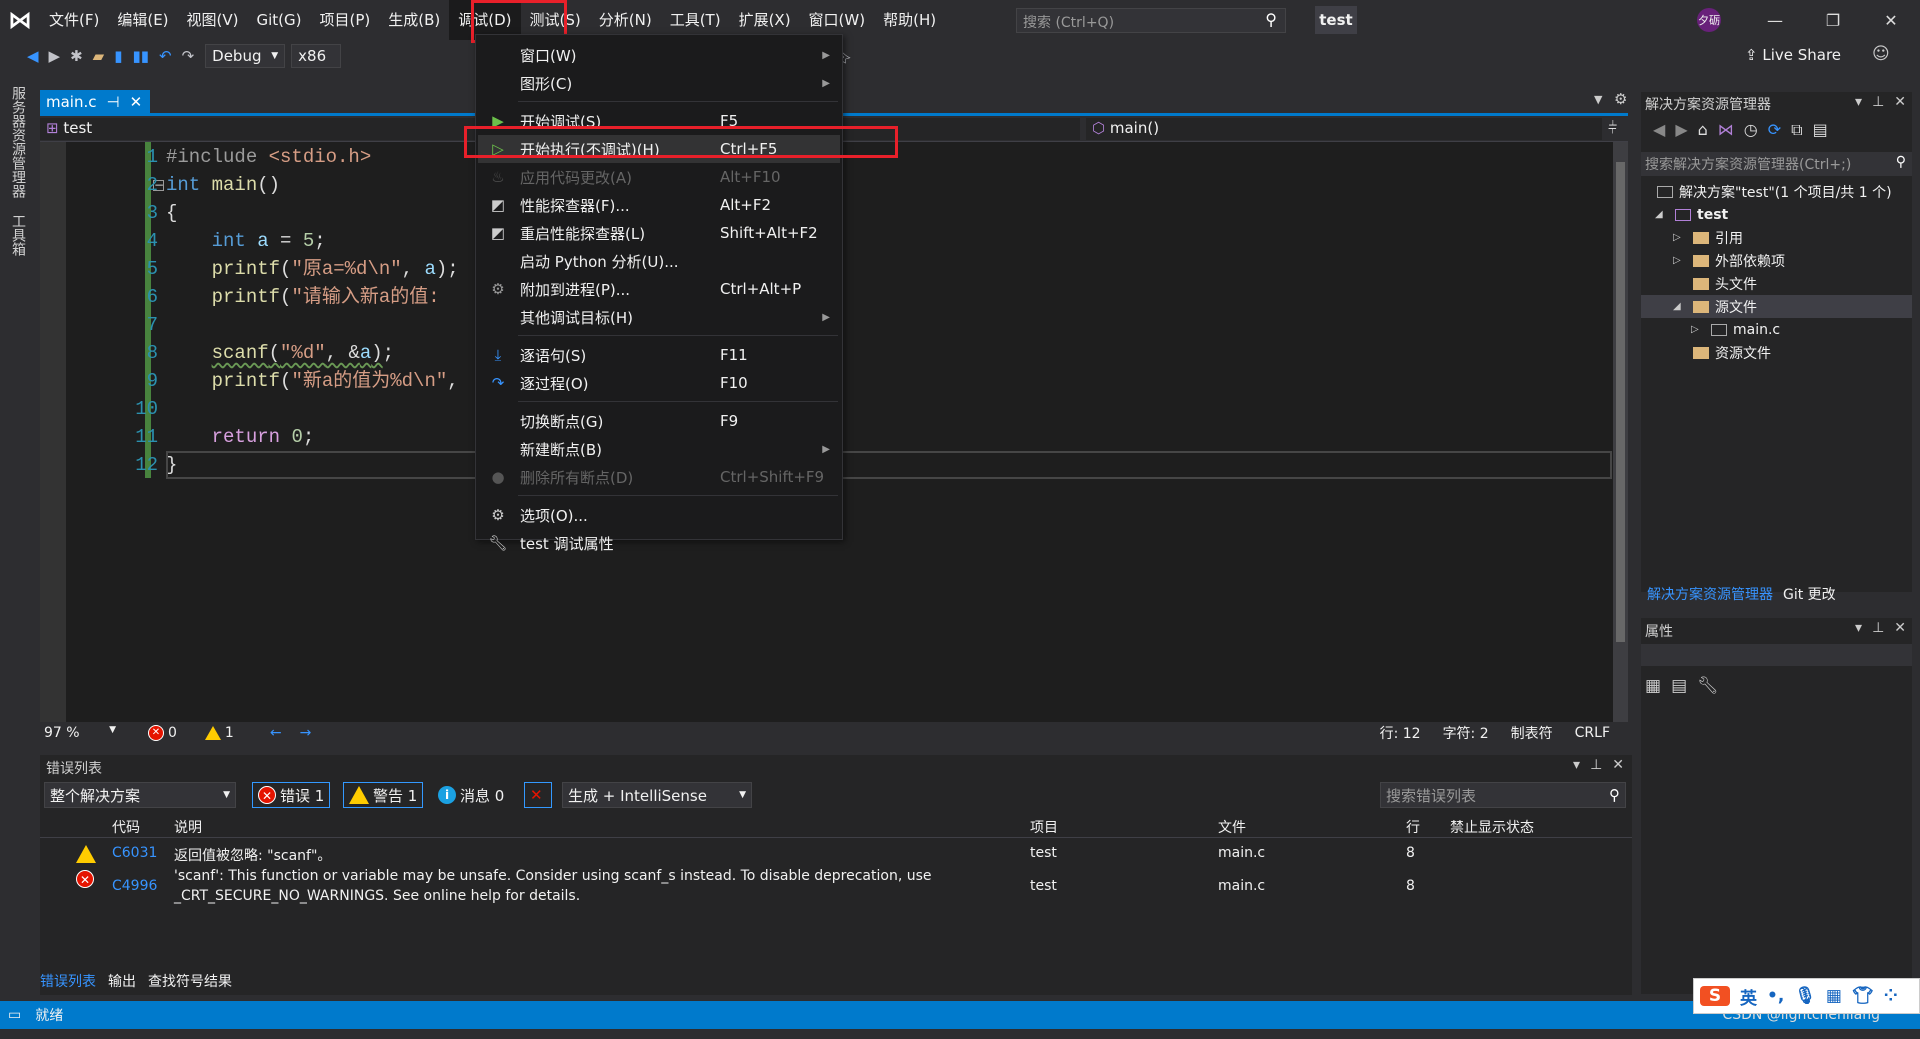 Image resolution: width=1920 pixels, height=1039 pixels. What do you see at coordinates (1612, 128) in the screenshot?
I see `split-icon: ⫩` at bounding box center [1612, 128].